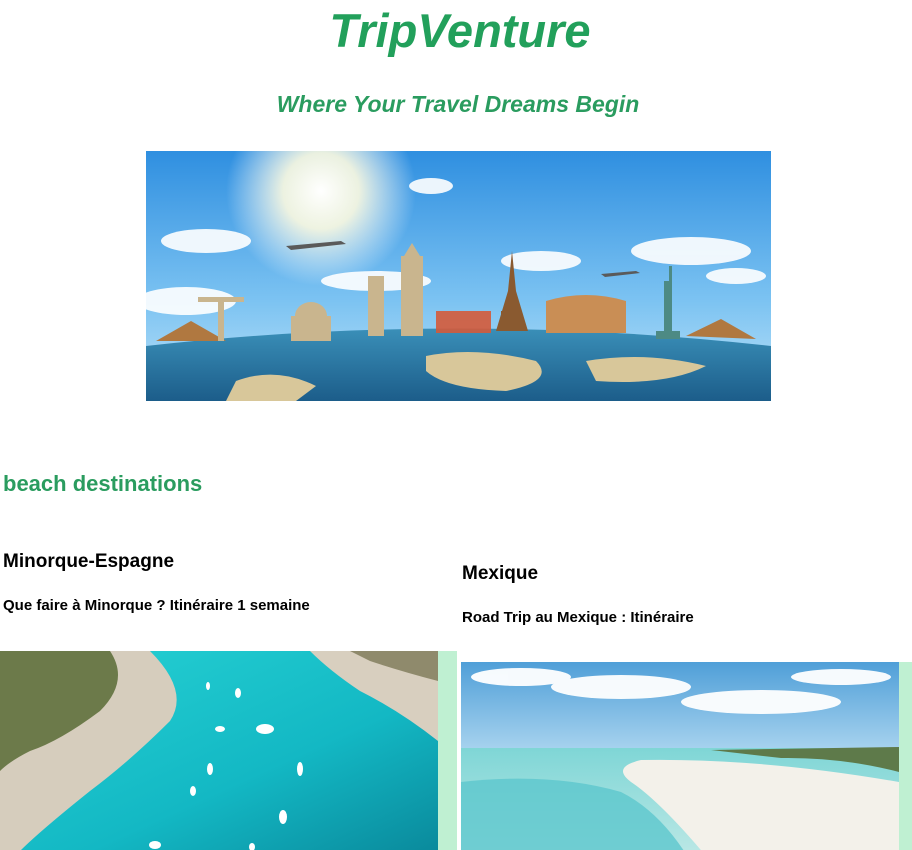  What do you see at coordinates (500, 573) in the screenshot?
I see `destination-name: Mexique` at bounding box center [500, 573].